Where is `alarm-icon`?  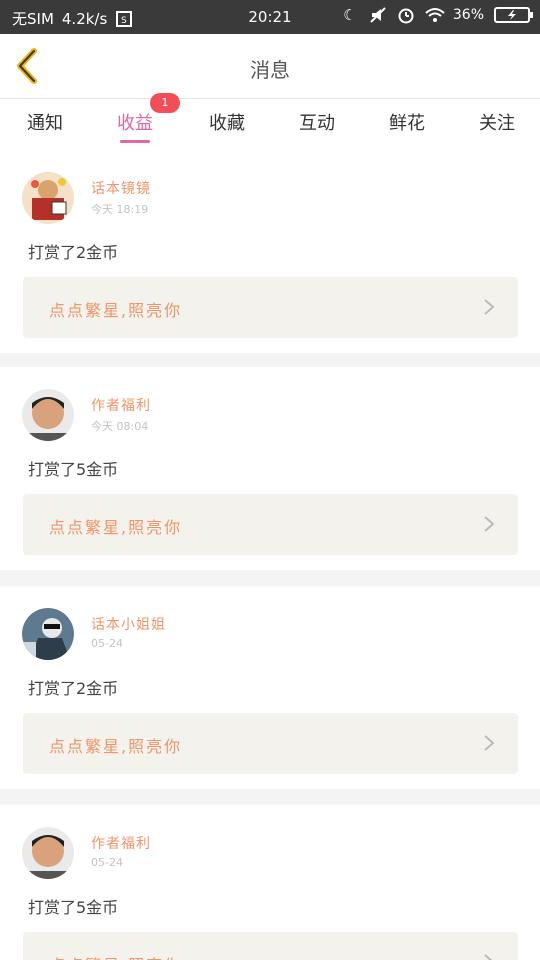
alarm-icon is located at coordinates (406, 15).